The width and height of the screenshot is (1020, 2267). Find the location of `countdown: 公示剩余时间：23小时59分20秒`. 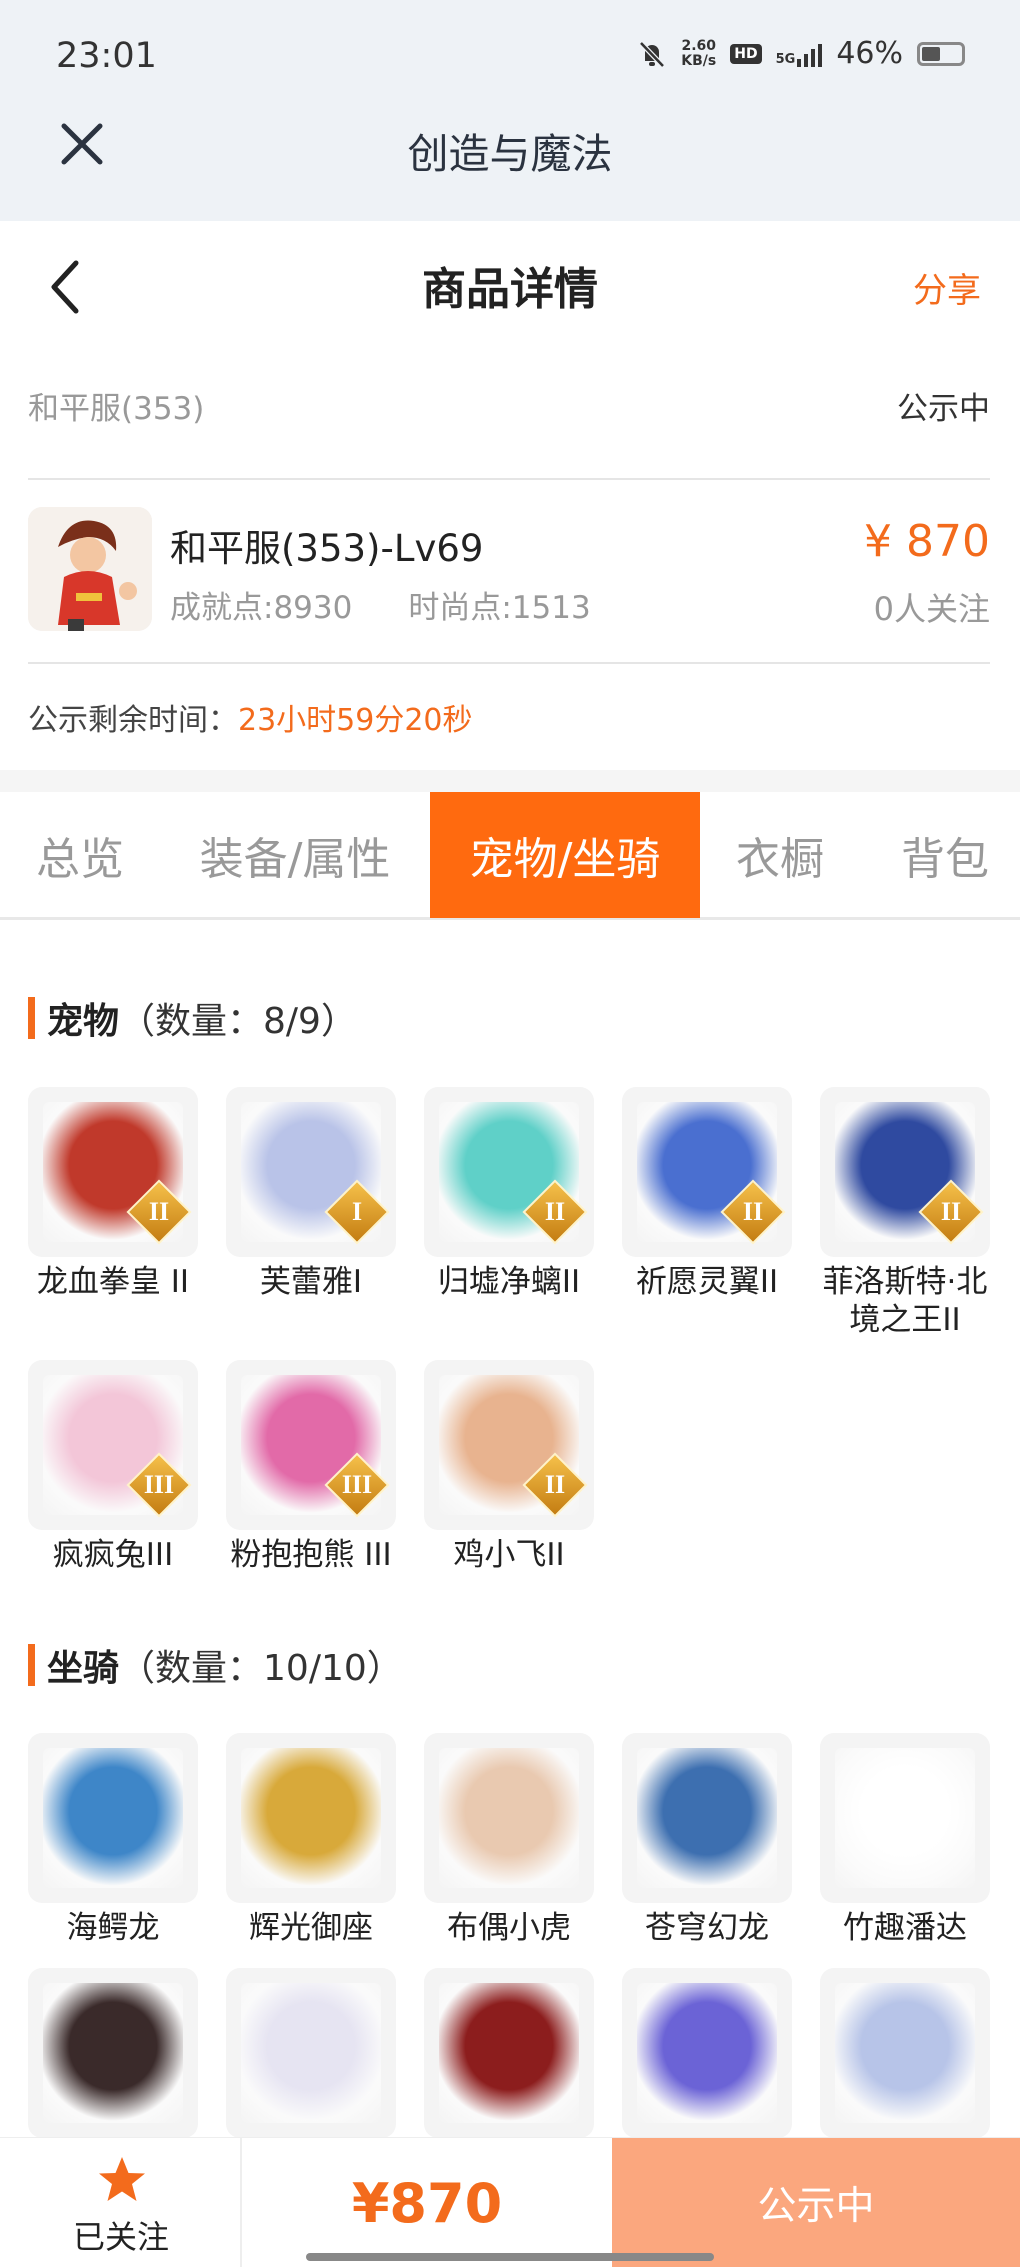

countdown: 公示剩余时间：23小时59分20秒 is located at coordinates (250, 717).